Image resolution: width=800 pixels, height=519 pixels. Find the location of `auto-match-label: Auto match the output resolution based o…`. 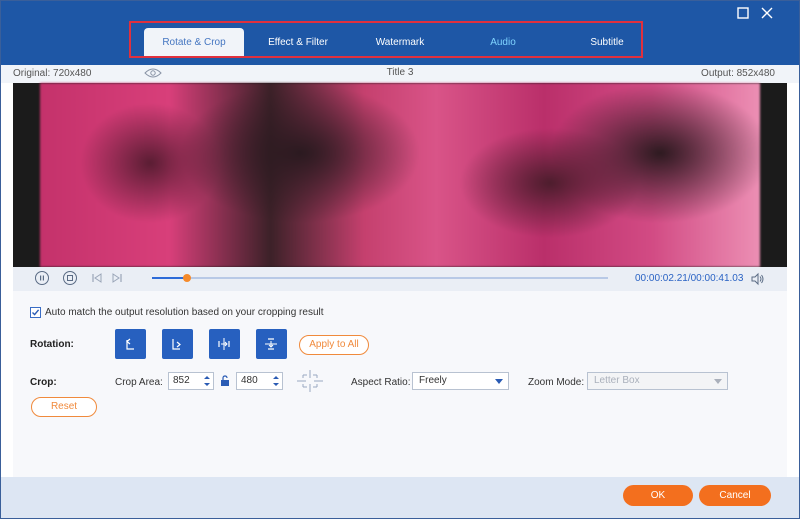

auto-match-label: Auto match the output resolution based o… is located at coordinates (184, 312).